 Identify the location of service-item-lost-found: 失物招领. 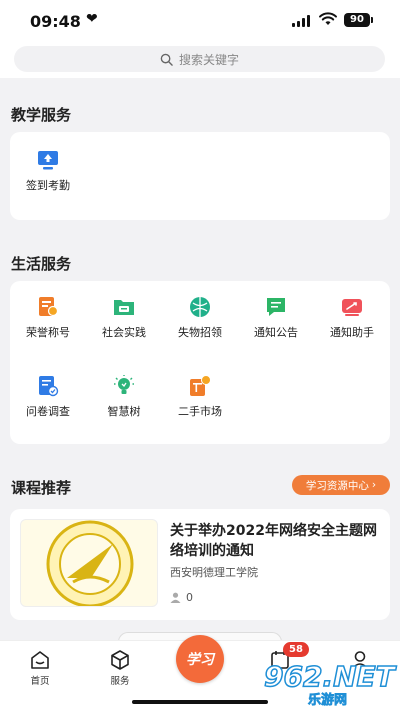
(200, 318).